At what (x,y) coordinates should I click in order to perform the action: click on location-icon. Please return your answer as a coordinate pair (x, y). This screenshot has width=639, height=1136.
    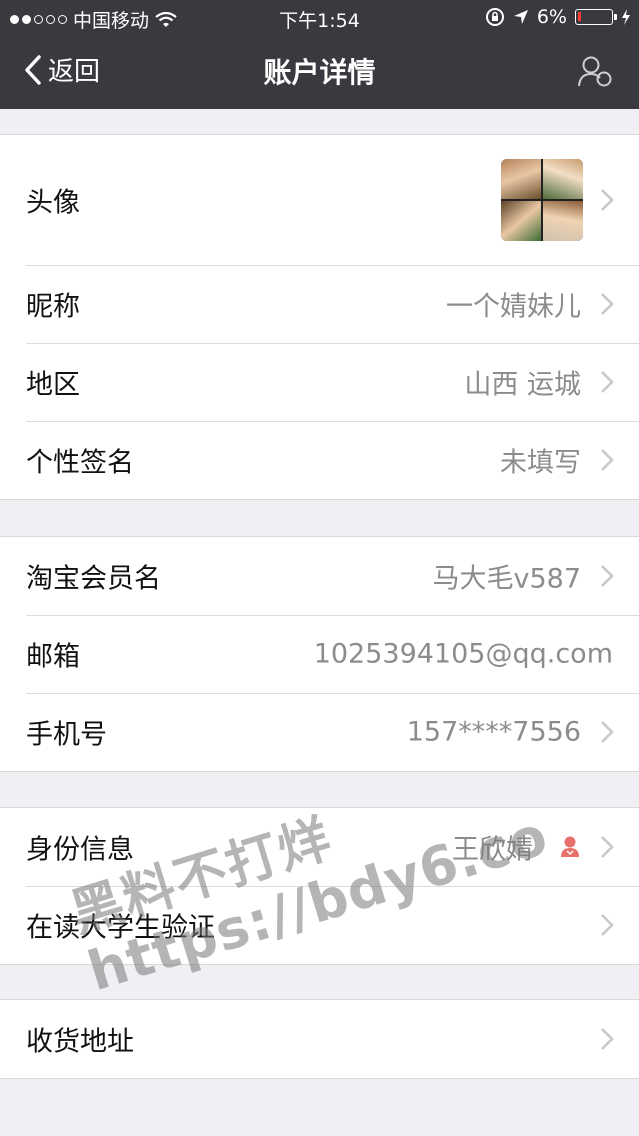
    Looking at the image, I should click on (520, 17).